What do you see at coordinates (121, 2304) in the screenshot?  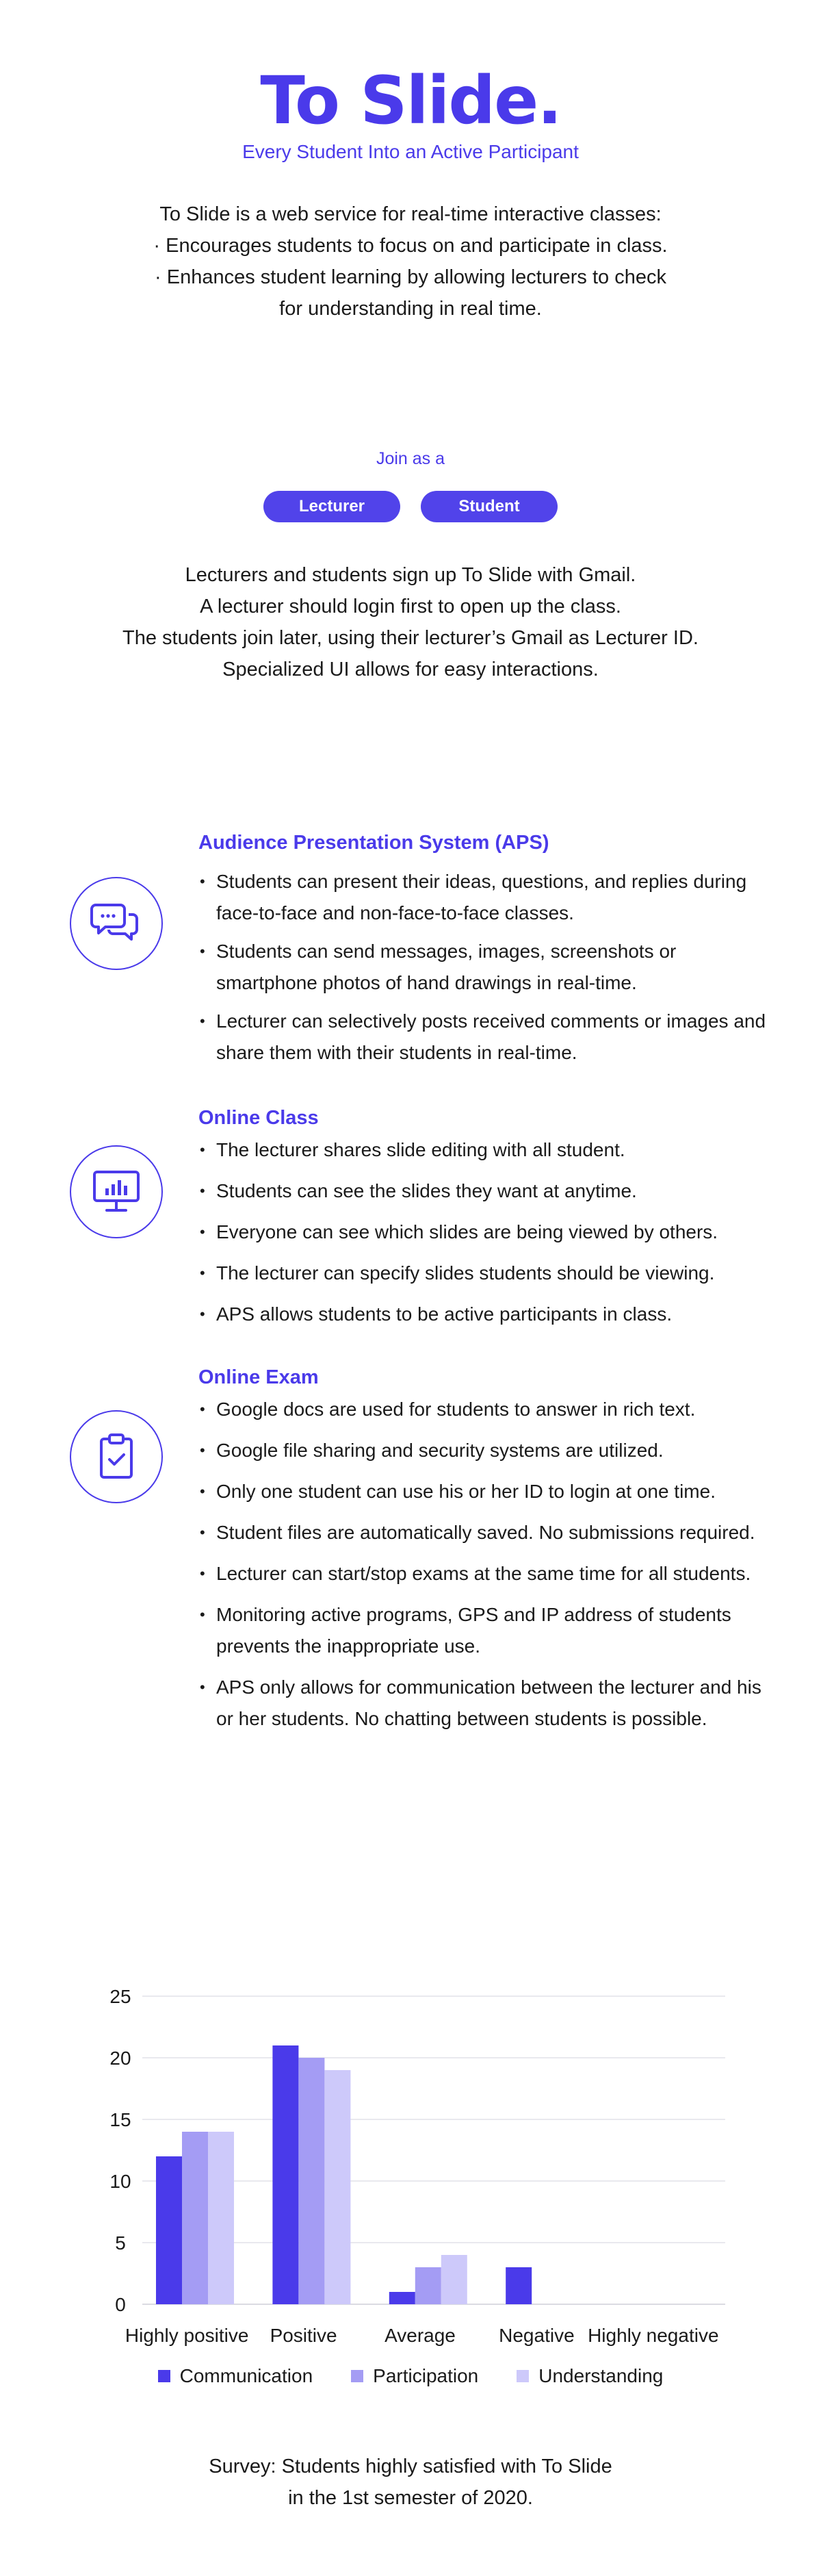 I see `y-tick-label: 0` at bounding box center [121, 2304].